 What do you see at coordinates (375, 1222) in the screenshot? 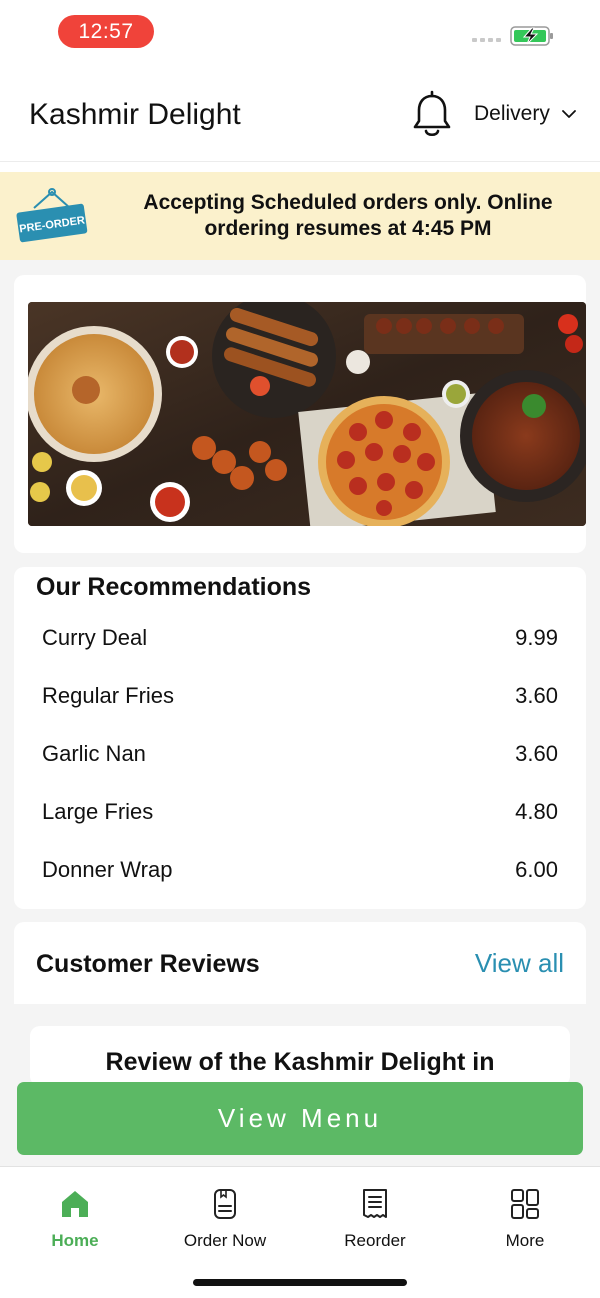
I see `tab-reorder: Reorder` at bounding box center [375, 1222].